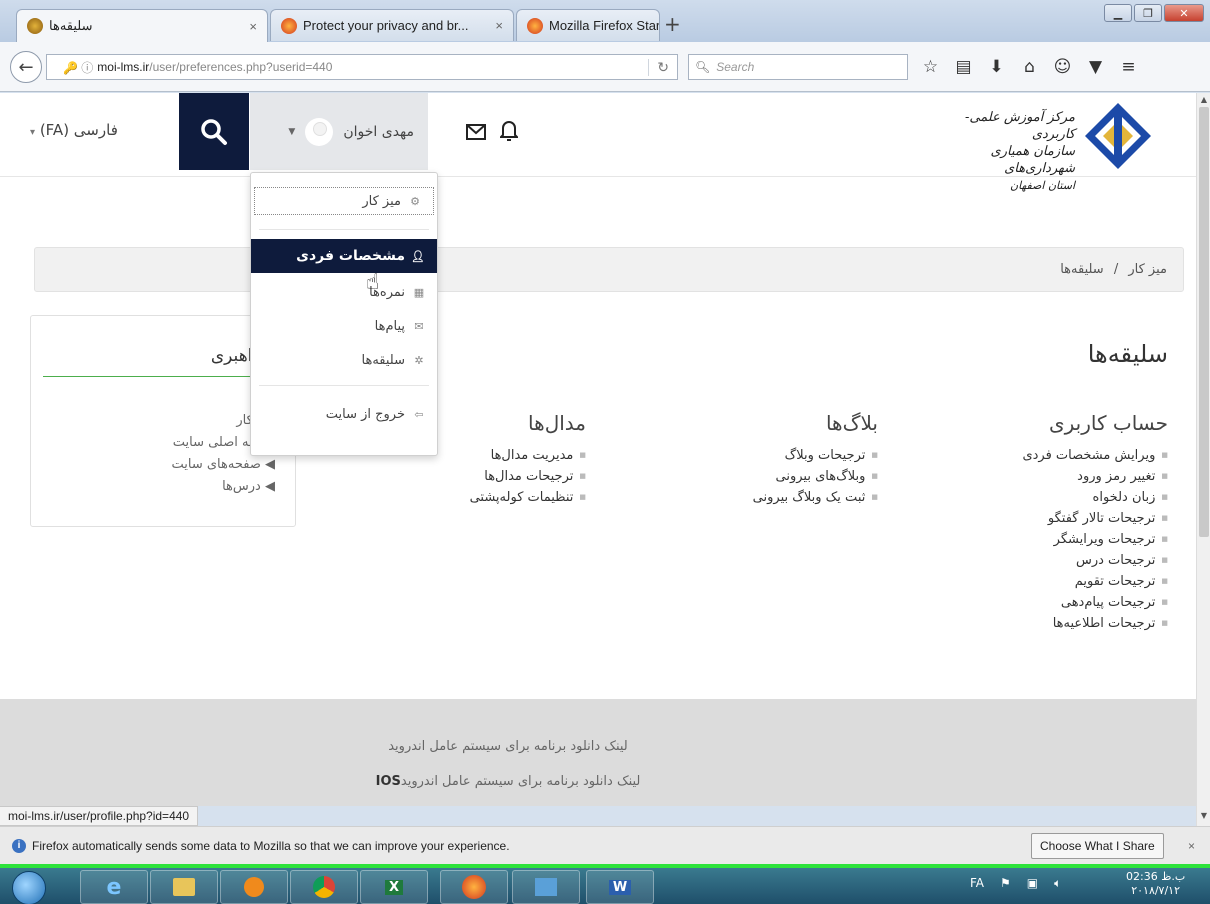 Image resolution: width=1210 pixels, height=904 pixels. I want to click on volume-icon: 🔈︎, so click(1057, 883).